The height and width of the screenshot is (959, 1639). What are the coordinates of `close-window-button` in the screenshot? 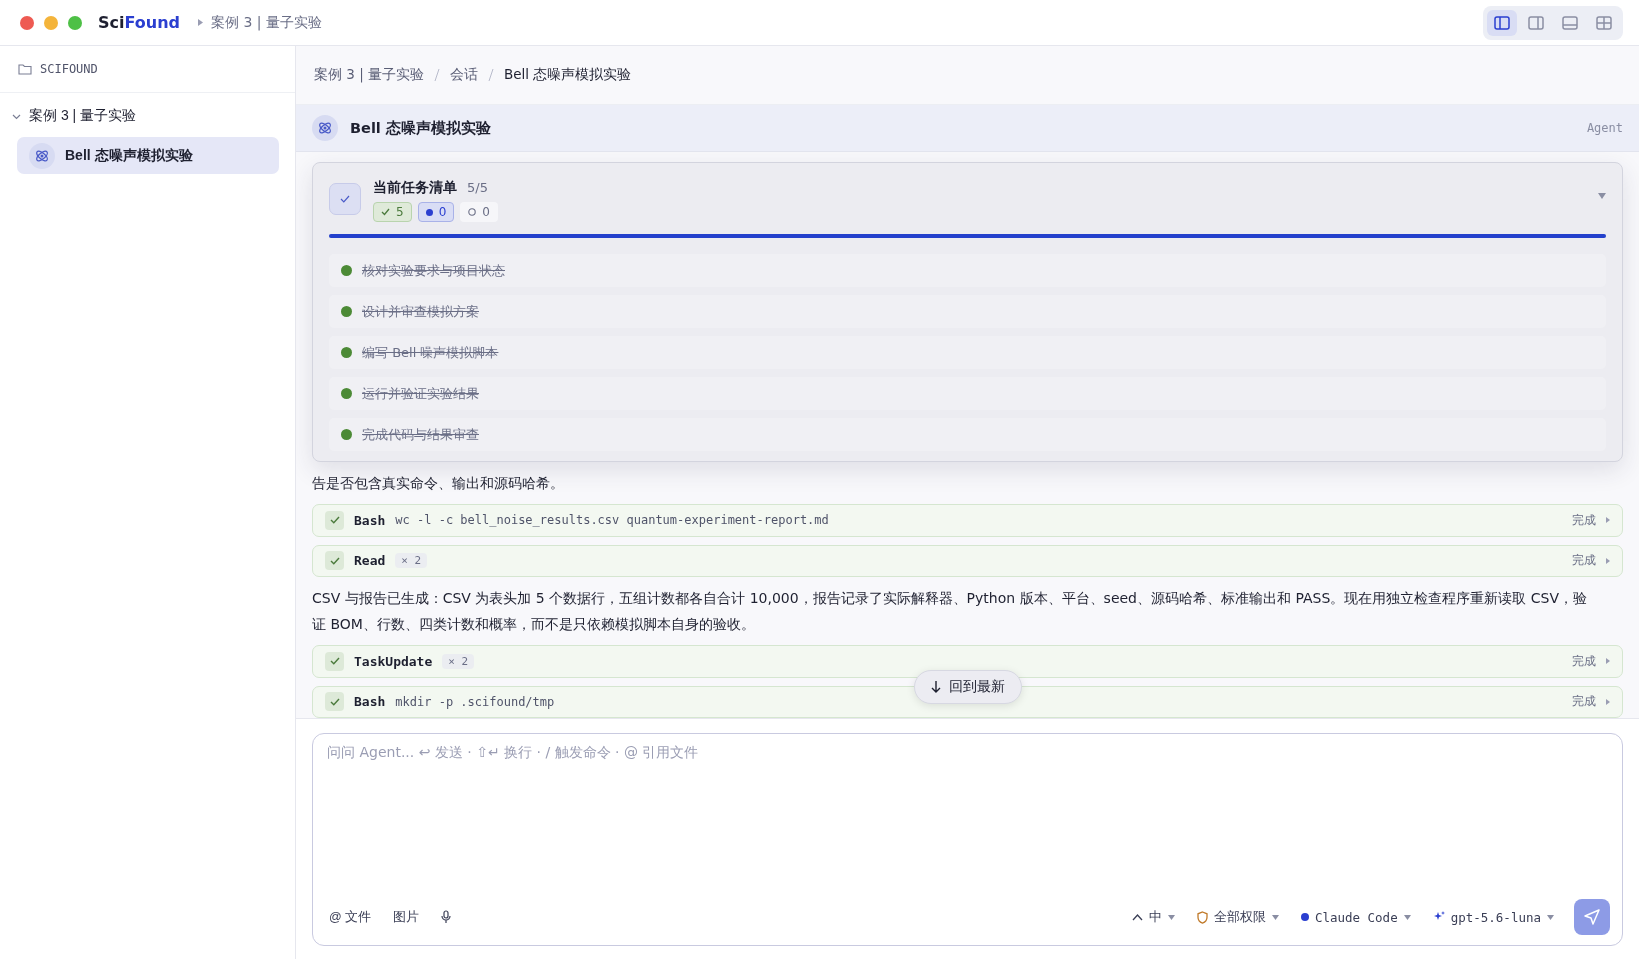 It's located at (27, 22).